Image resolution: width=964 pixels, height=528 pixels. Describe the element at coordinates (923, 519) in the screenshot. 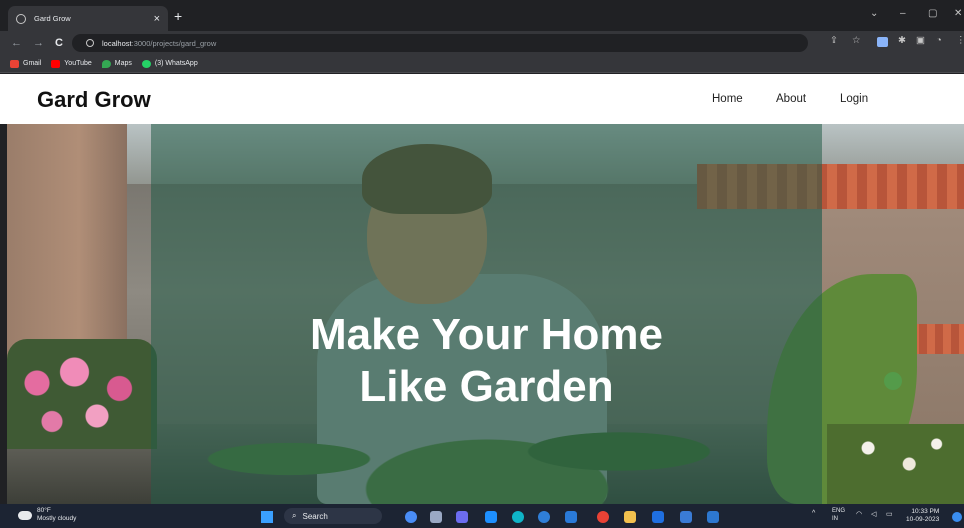

I see `clock-date: 10-09-2023` at that location.